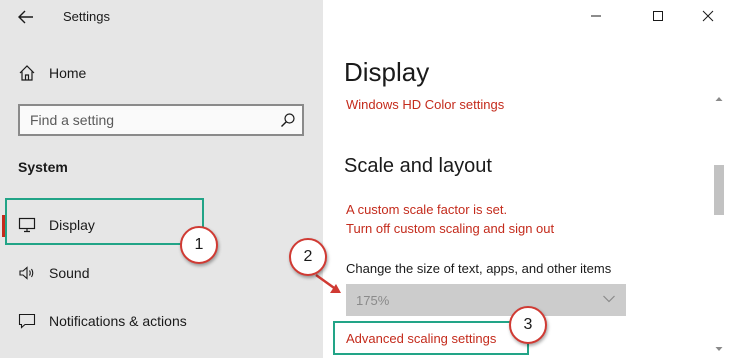  I want to click on scroll-thumb, so click(719, 190).